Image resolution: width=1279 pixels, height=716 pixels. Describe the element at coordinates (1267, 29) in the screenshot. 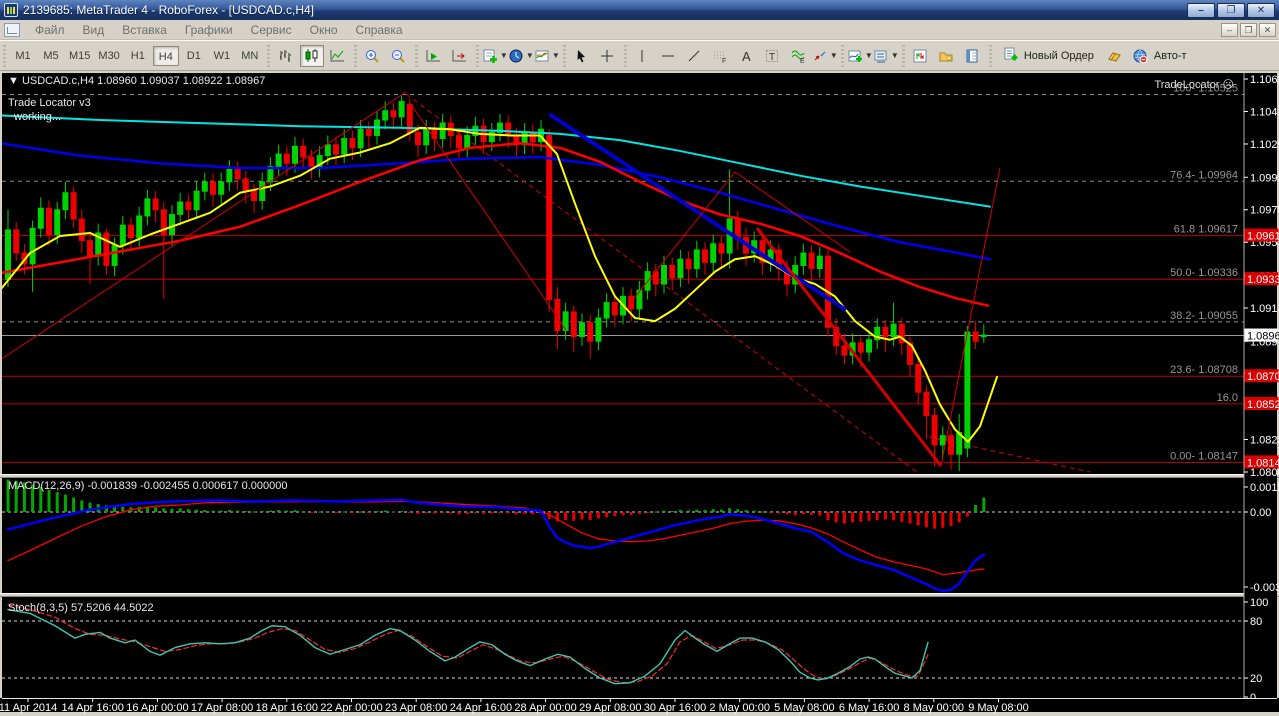

I see `mdi-close-button: ✕` at that location.